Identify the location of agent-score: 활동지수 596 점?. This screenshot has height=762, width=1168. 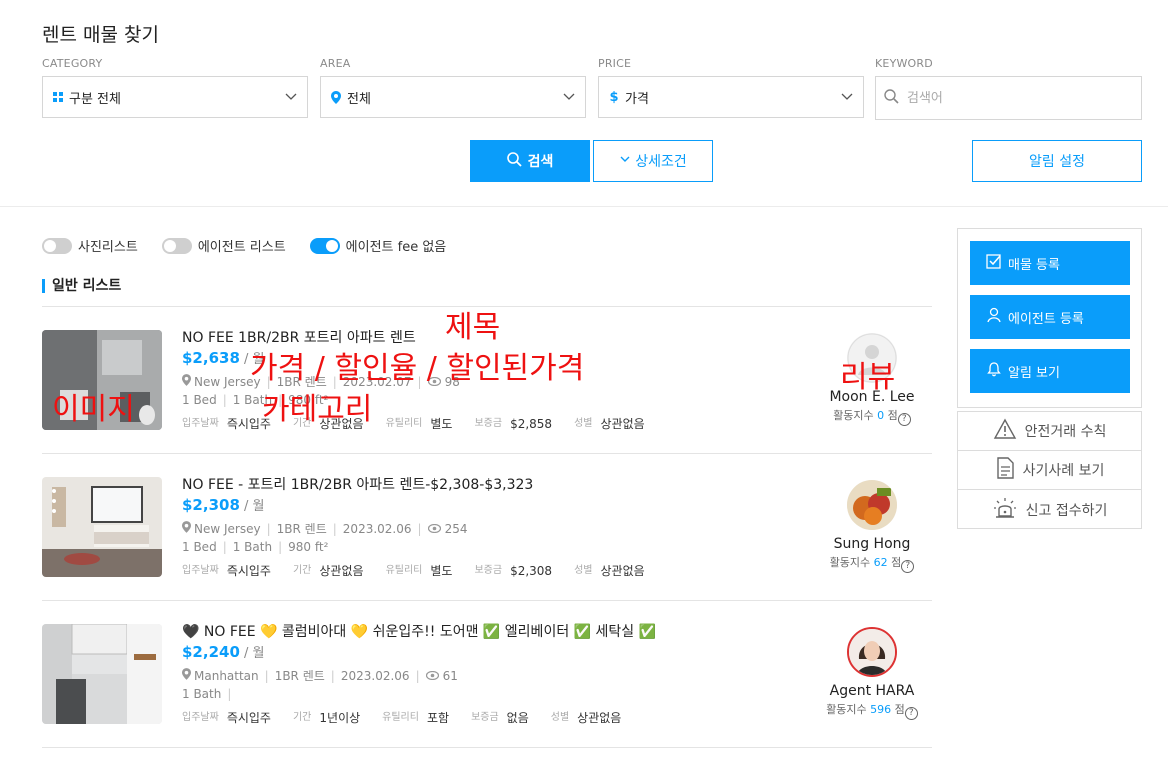
(872, 710).